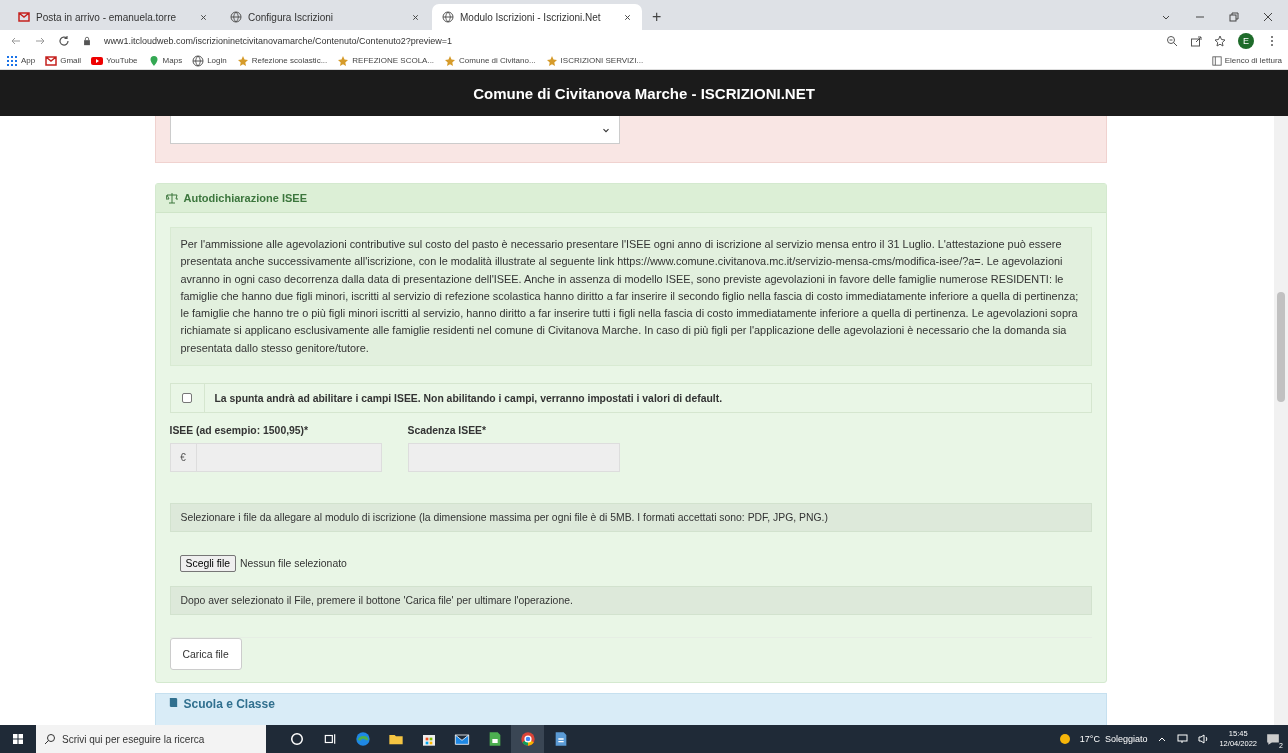  Describe the element at coordinates (1216, 60) in the screenshot. I see `list-icon` at that location.